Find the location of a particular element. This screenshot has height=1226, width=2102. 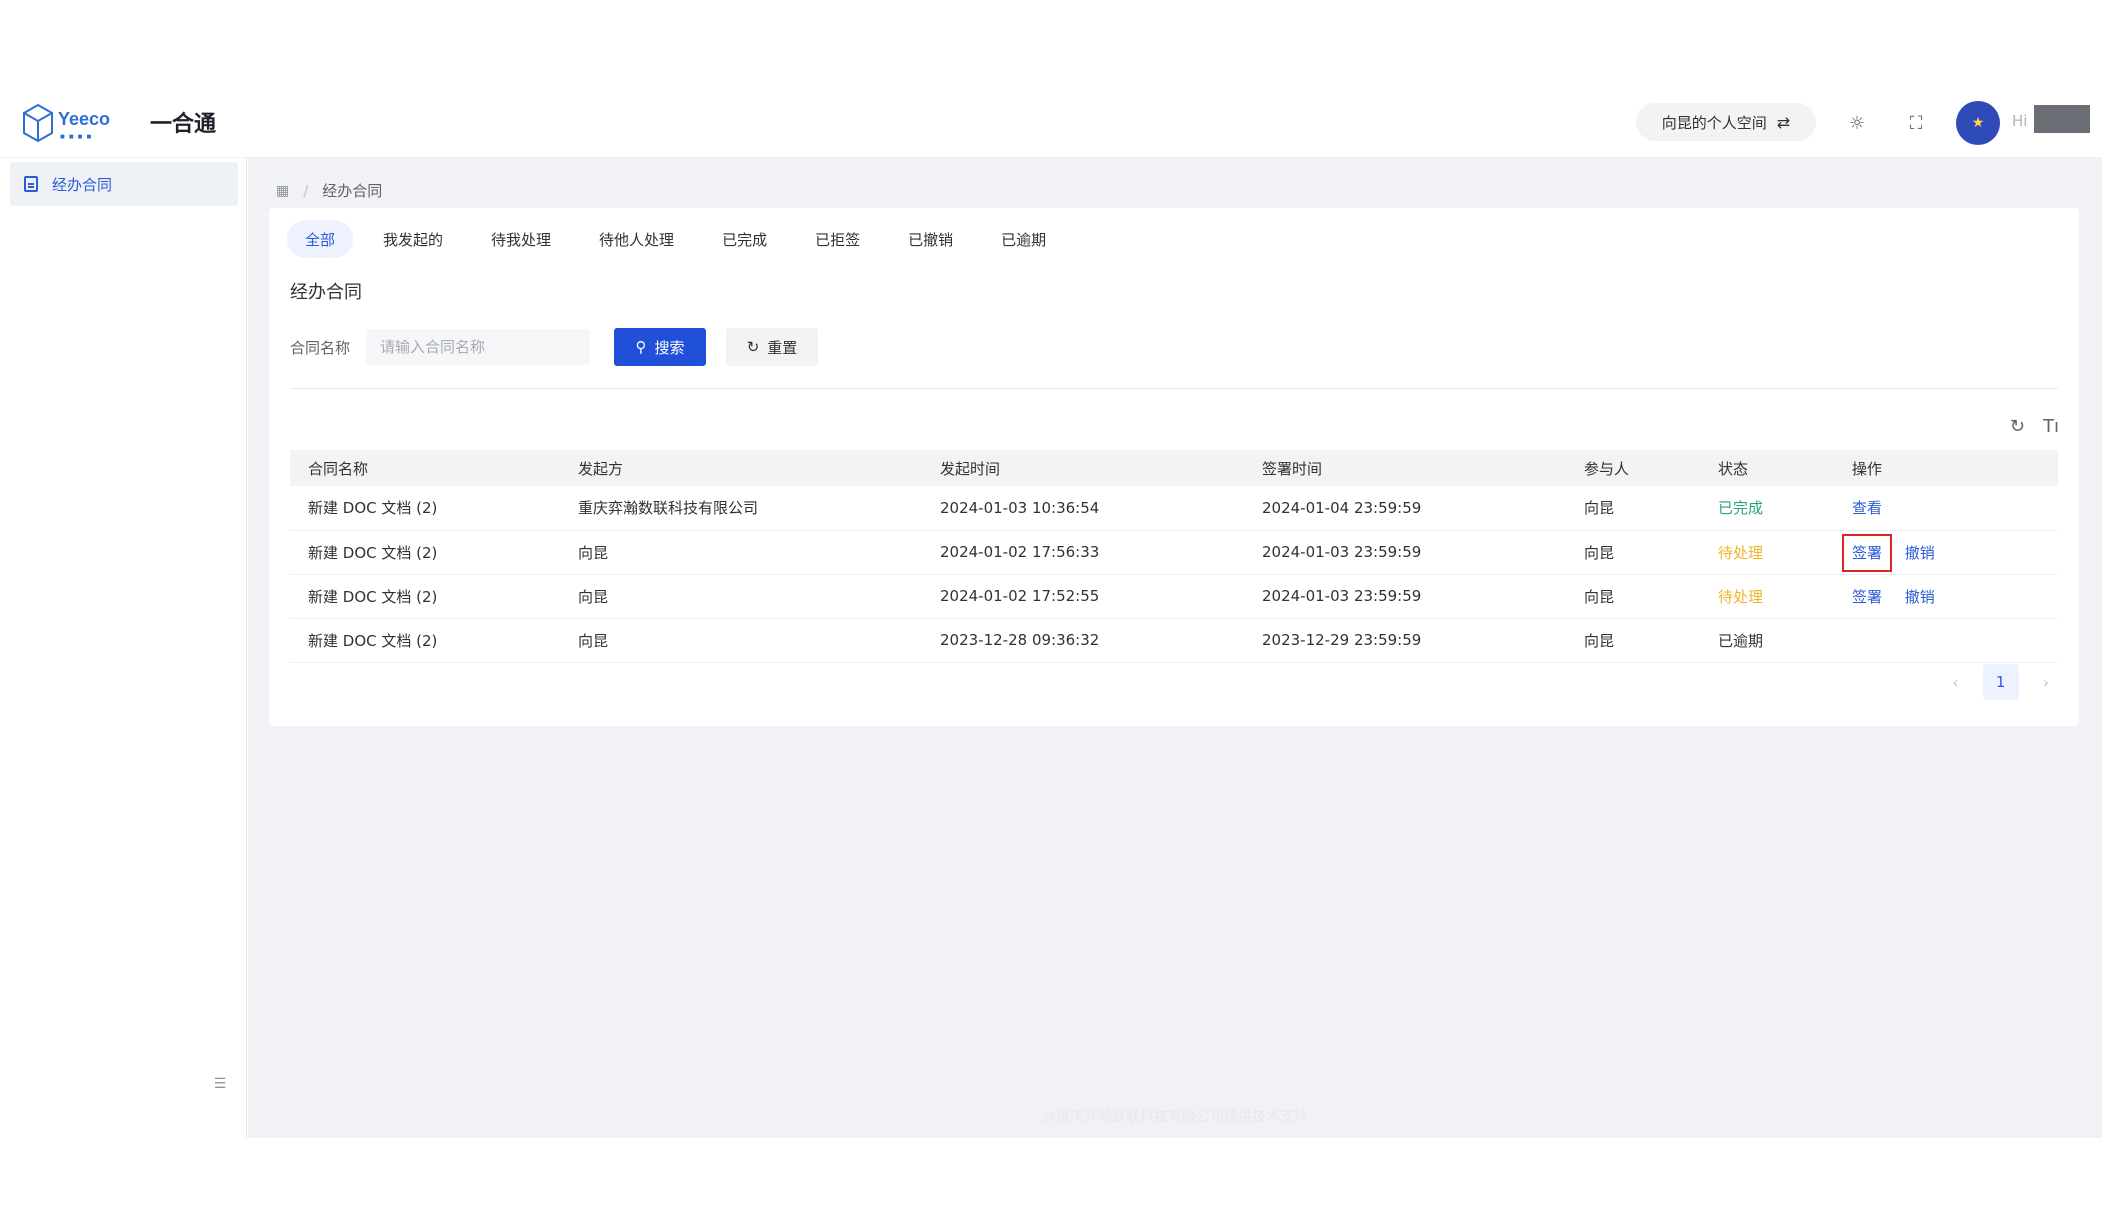

sidebar: 经办合同 ☰ is located at coordinates (123, 648).